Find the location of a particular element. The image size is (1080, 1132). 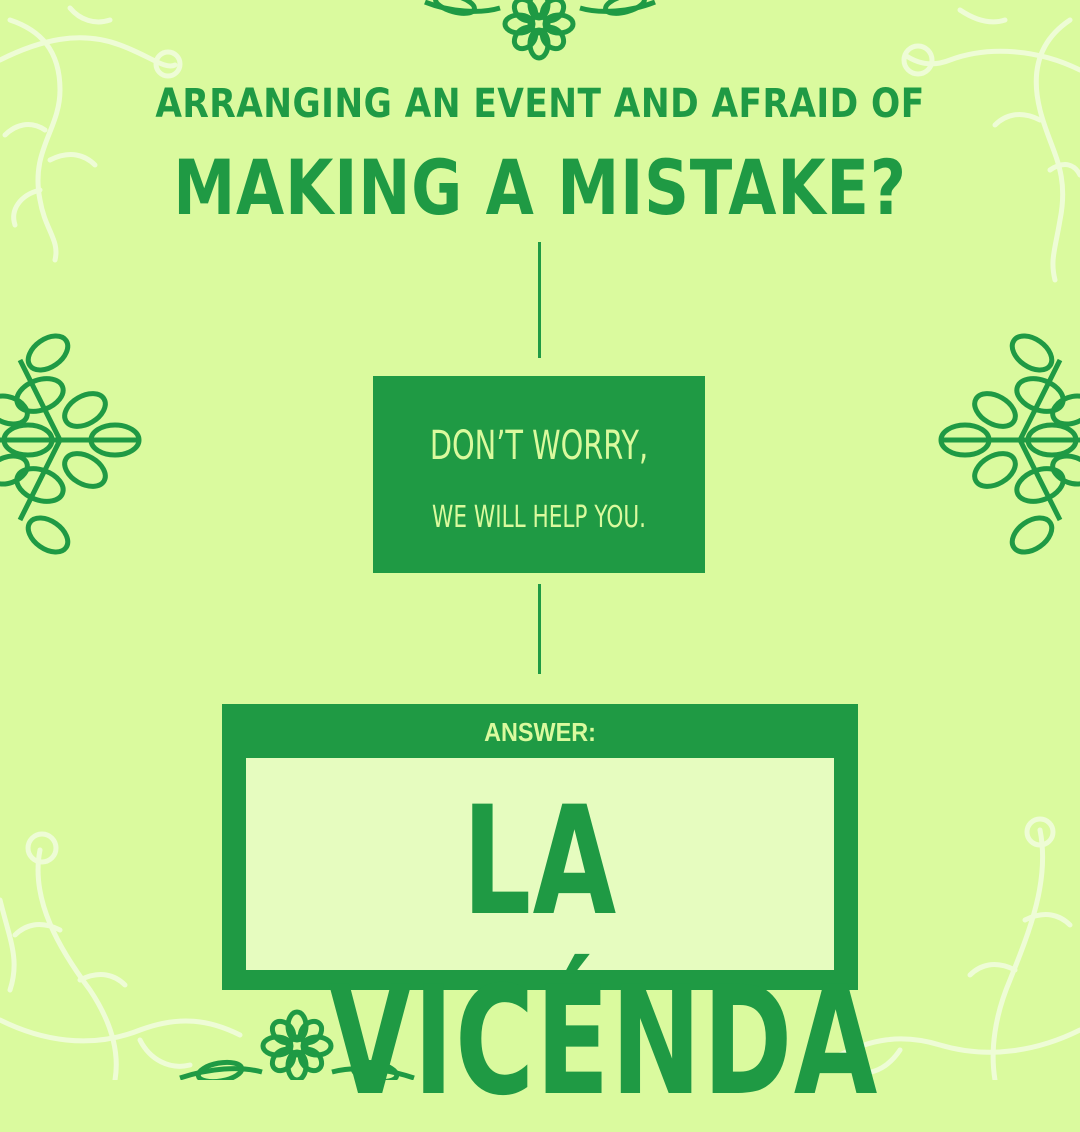

message-line-2: WE WILL HELP YOU. is located at coordinates (539, 517).